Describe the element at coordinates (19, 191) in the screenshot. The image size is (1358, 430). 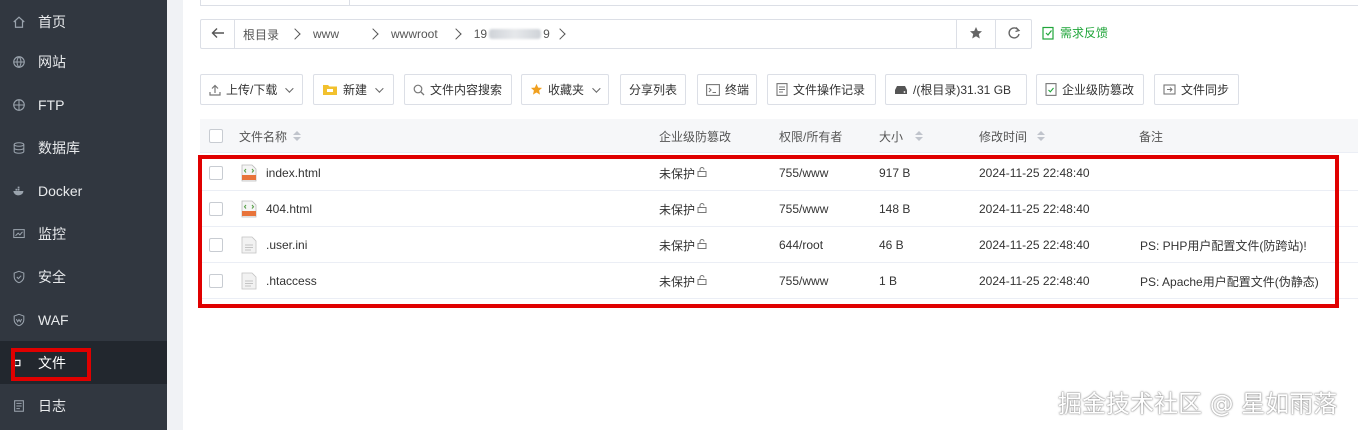
I see `docker-icon` at that location.